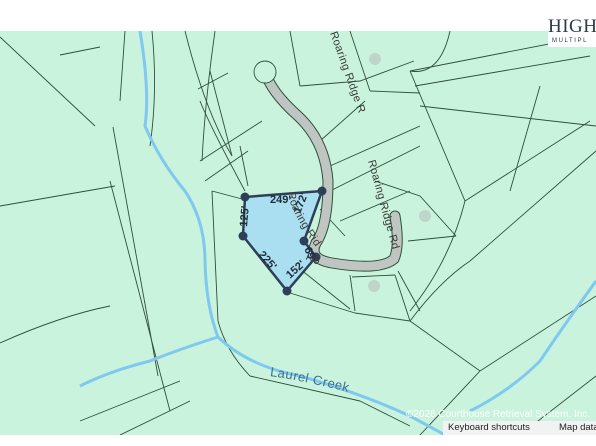 The width and height of the screenshot is (596, 446). I want to click on map-data-link: Map data ©, so click(577, 427).